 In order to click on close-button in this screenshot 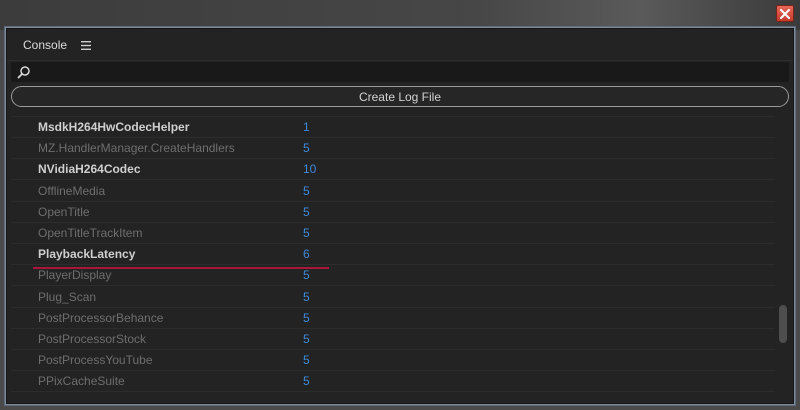, I will do `click(785, 13)`.